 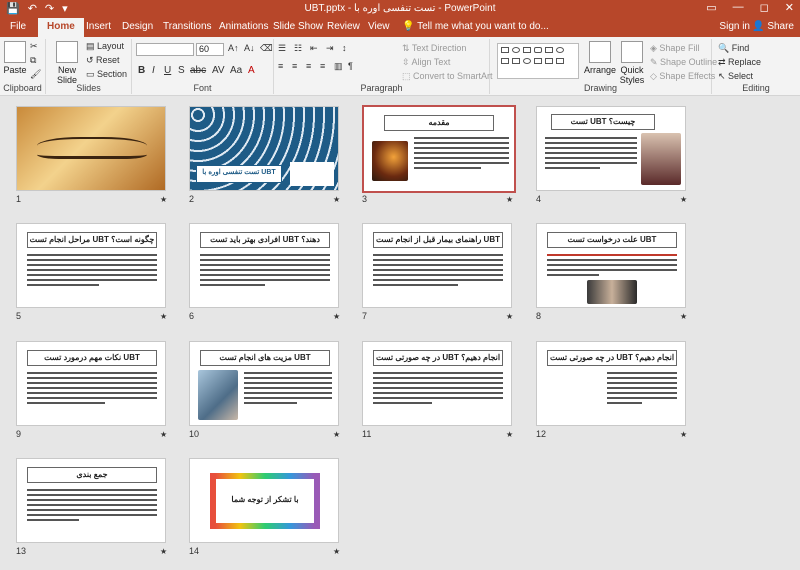 I want to click on tab-file: File, so click(x=18, y=26).